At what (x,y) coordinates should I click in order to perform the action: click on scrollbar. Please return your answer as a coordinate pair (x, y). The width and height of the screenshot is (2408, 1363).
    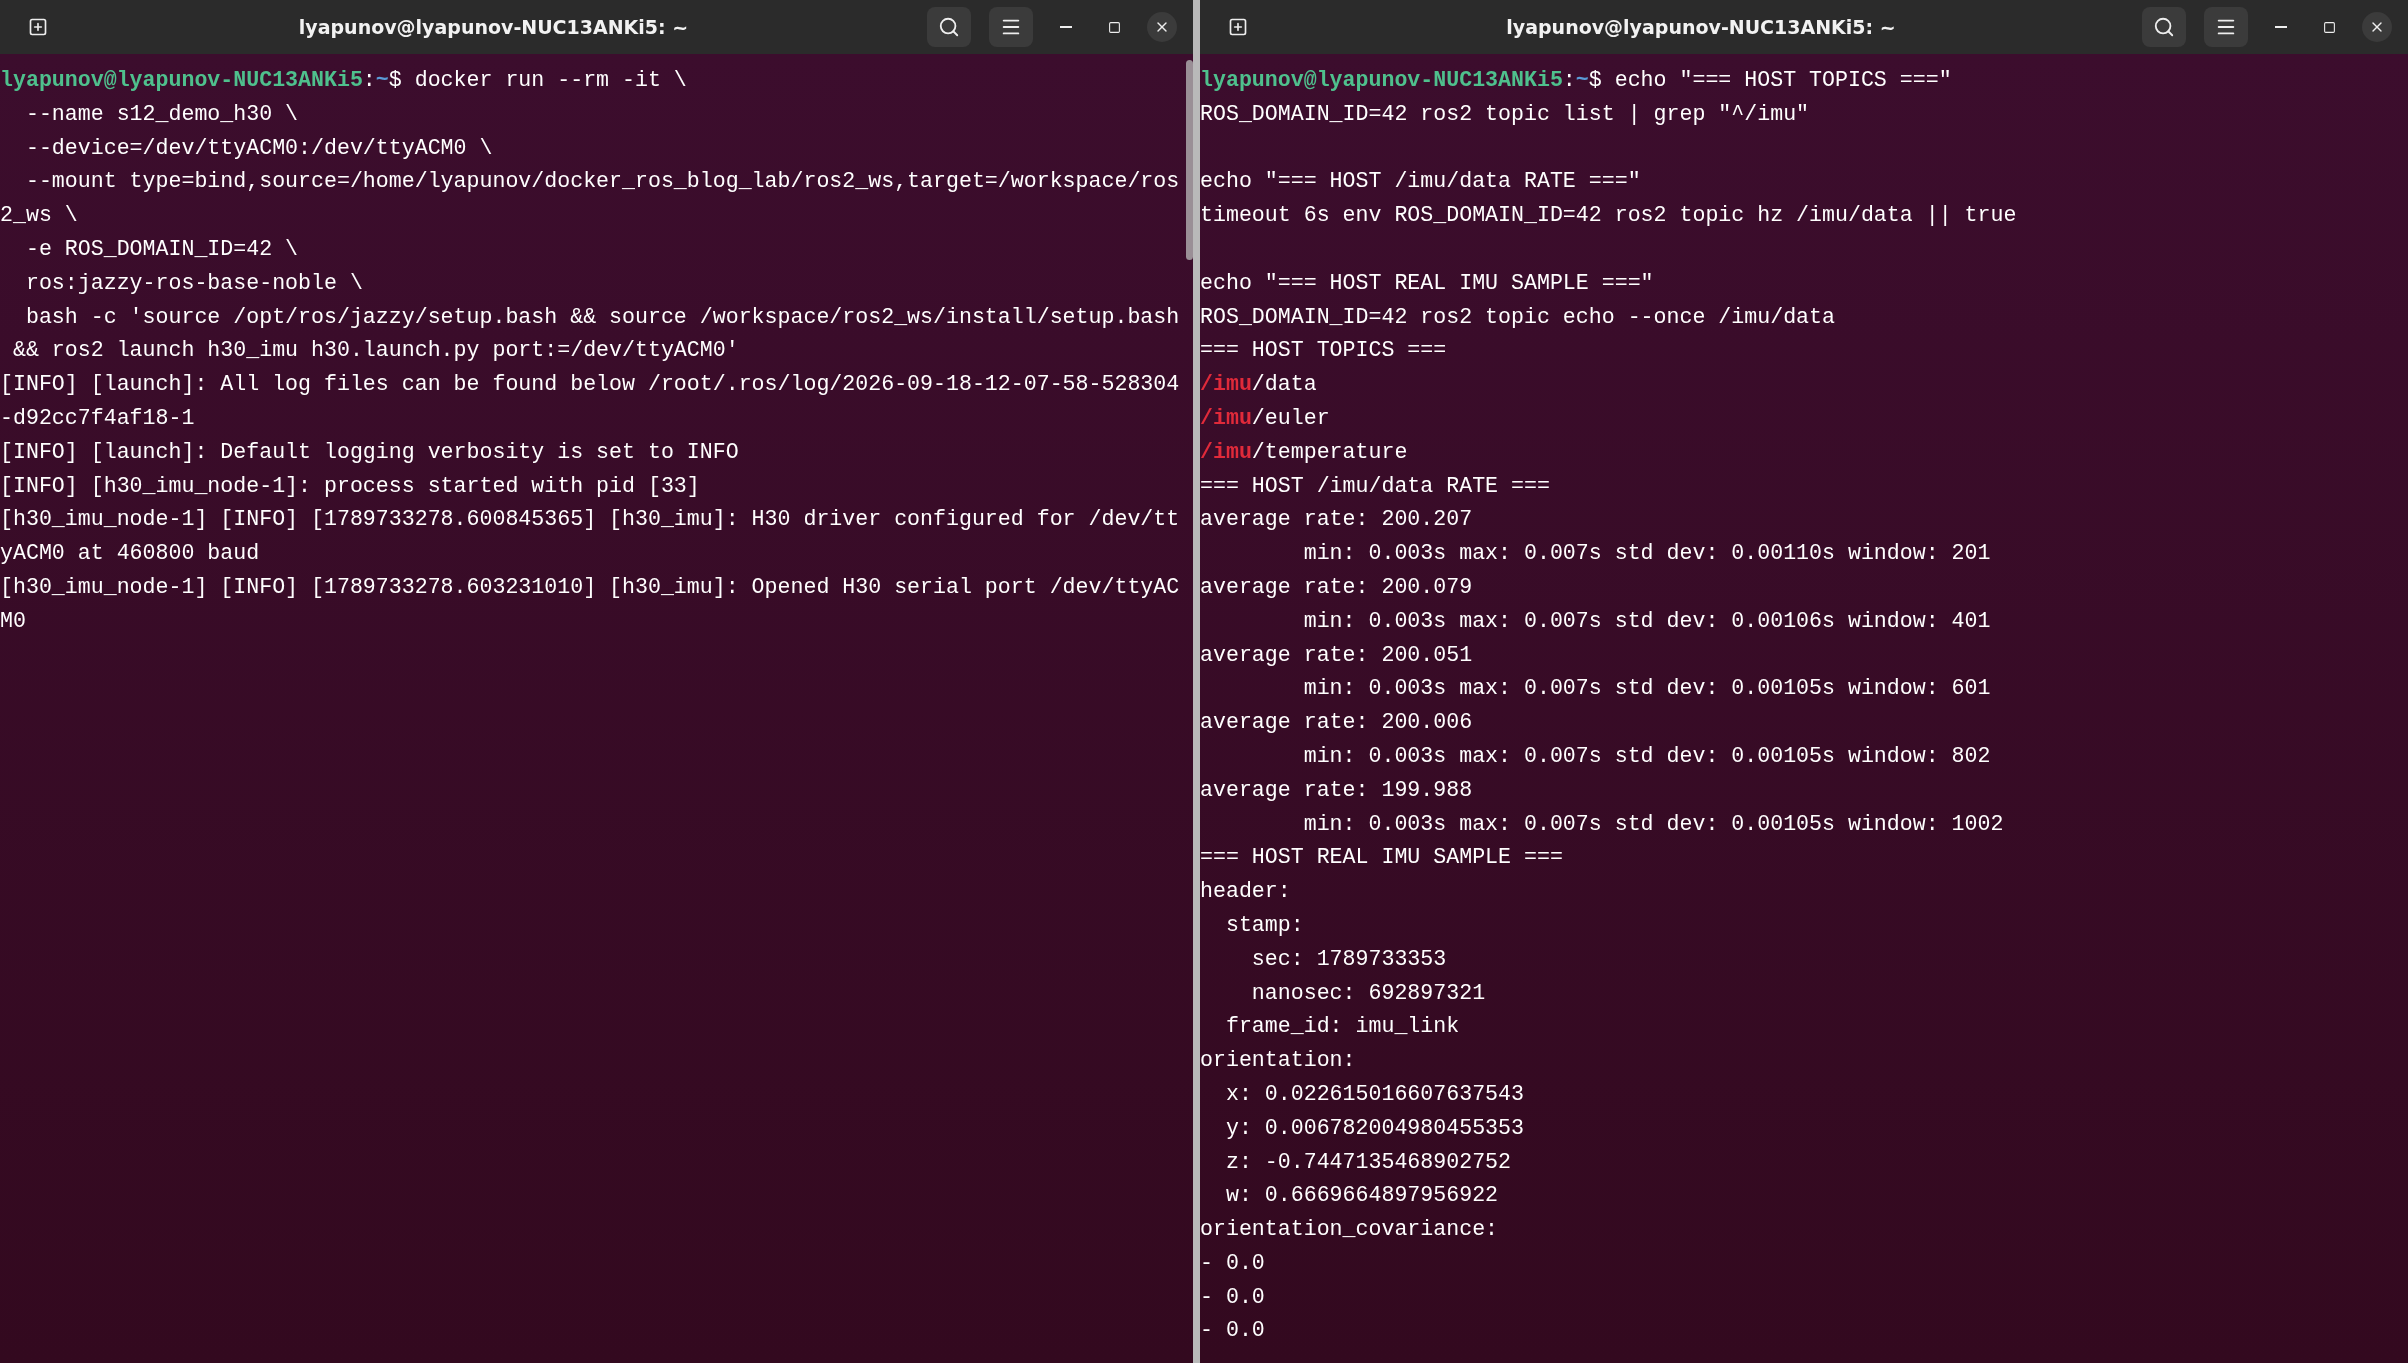
    Looking at the image, I should click on (1189, 160).